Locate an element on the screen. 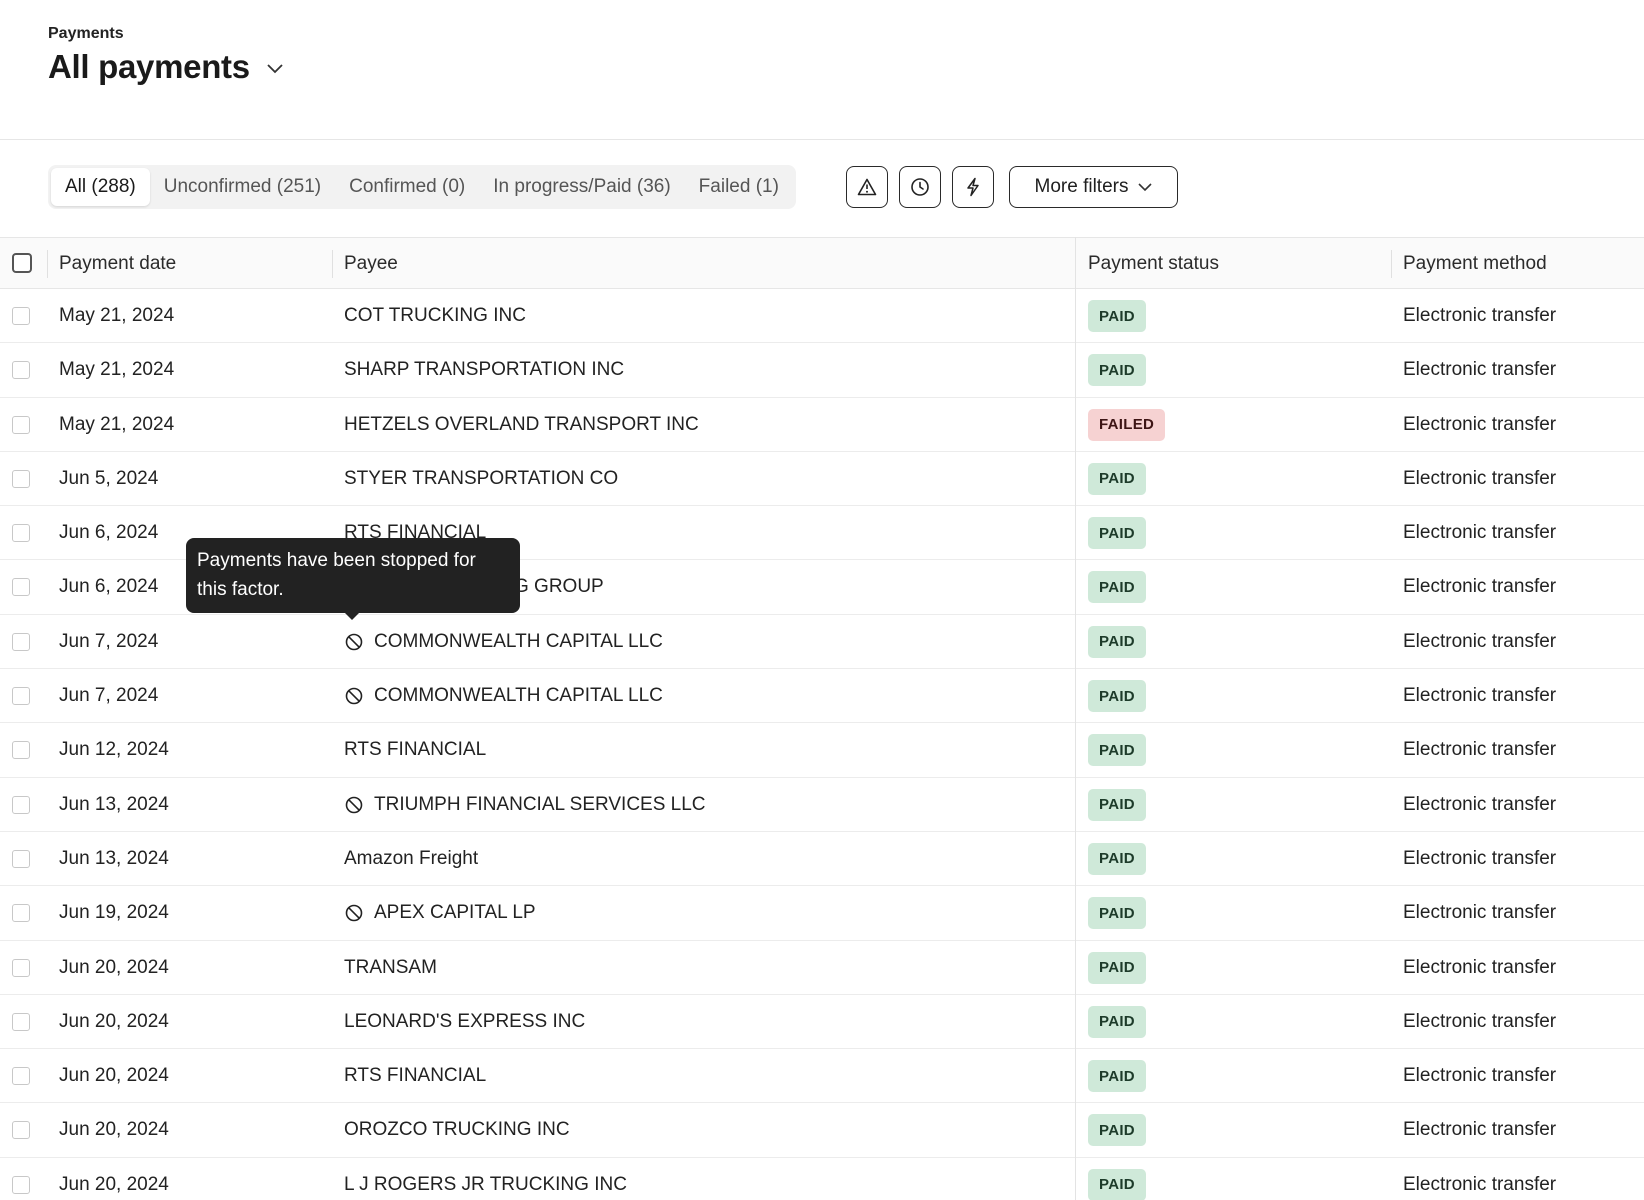 The width and height of the screenshot is (1644, 1200). payee-name: SHARP TRANSPORTATION INC is located at coordinates (484, 370).